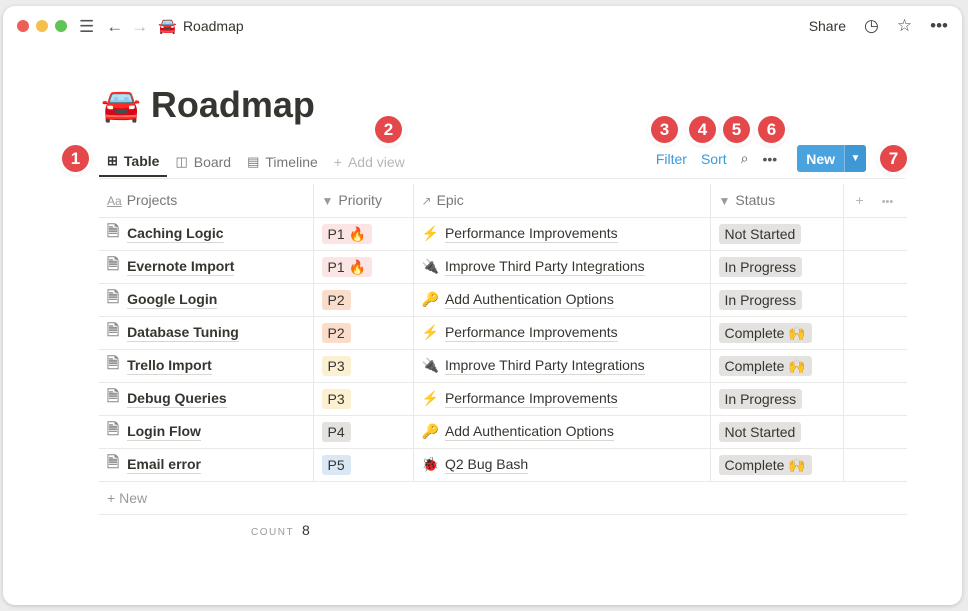 The image size is (968, 611). What do you see at coordinates (181, 267) in the screenshot?
I see `project-name: Evernote Import` at bounding box center [181, 267].